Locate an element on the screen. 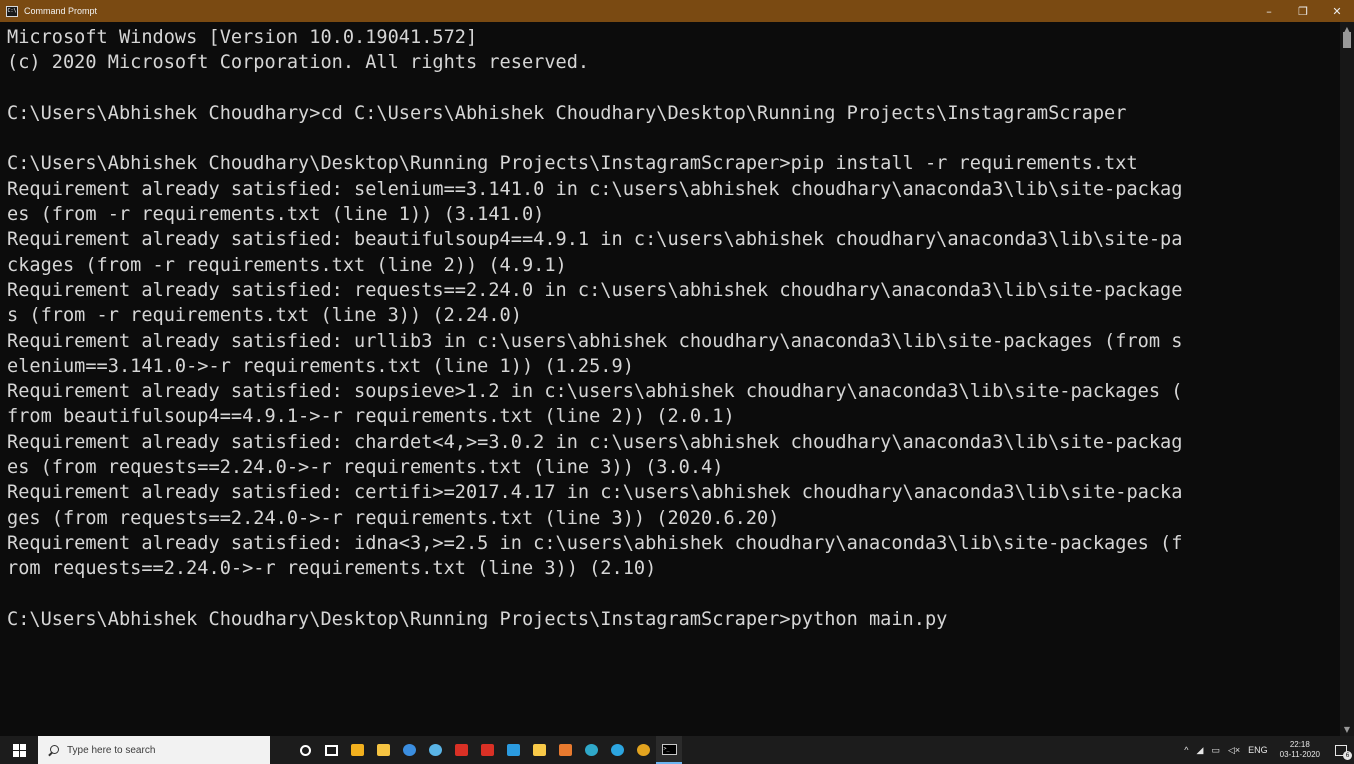  powerpoint-taskbar-button is located at coordinates (565, 750).